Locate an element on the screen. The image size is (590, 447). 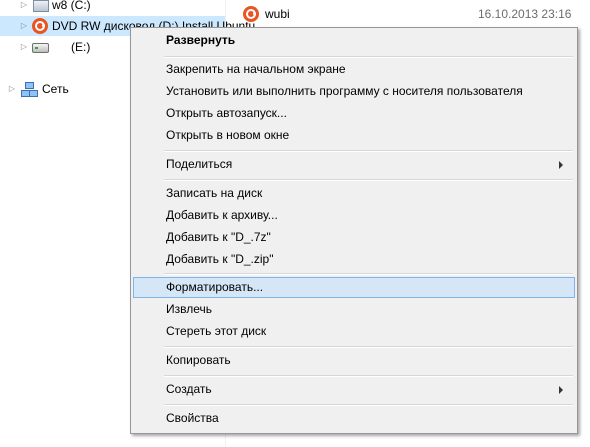
menu-item-label: Копировать is located at coordinates (198, 360).